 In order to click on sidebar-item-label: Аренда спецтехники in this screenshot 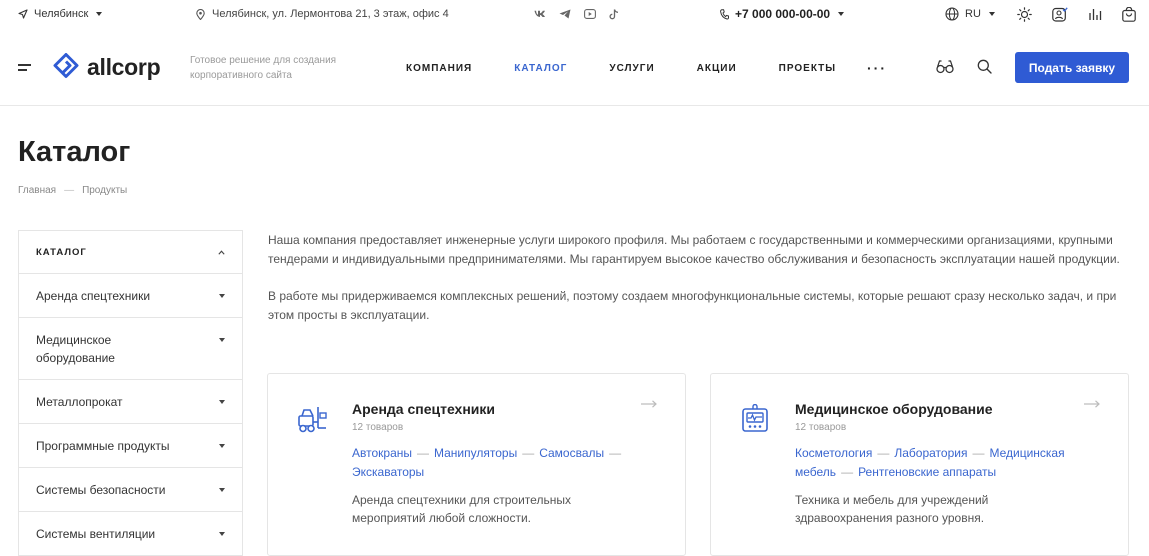, I will do `click(93, 296)`.